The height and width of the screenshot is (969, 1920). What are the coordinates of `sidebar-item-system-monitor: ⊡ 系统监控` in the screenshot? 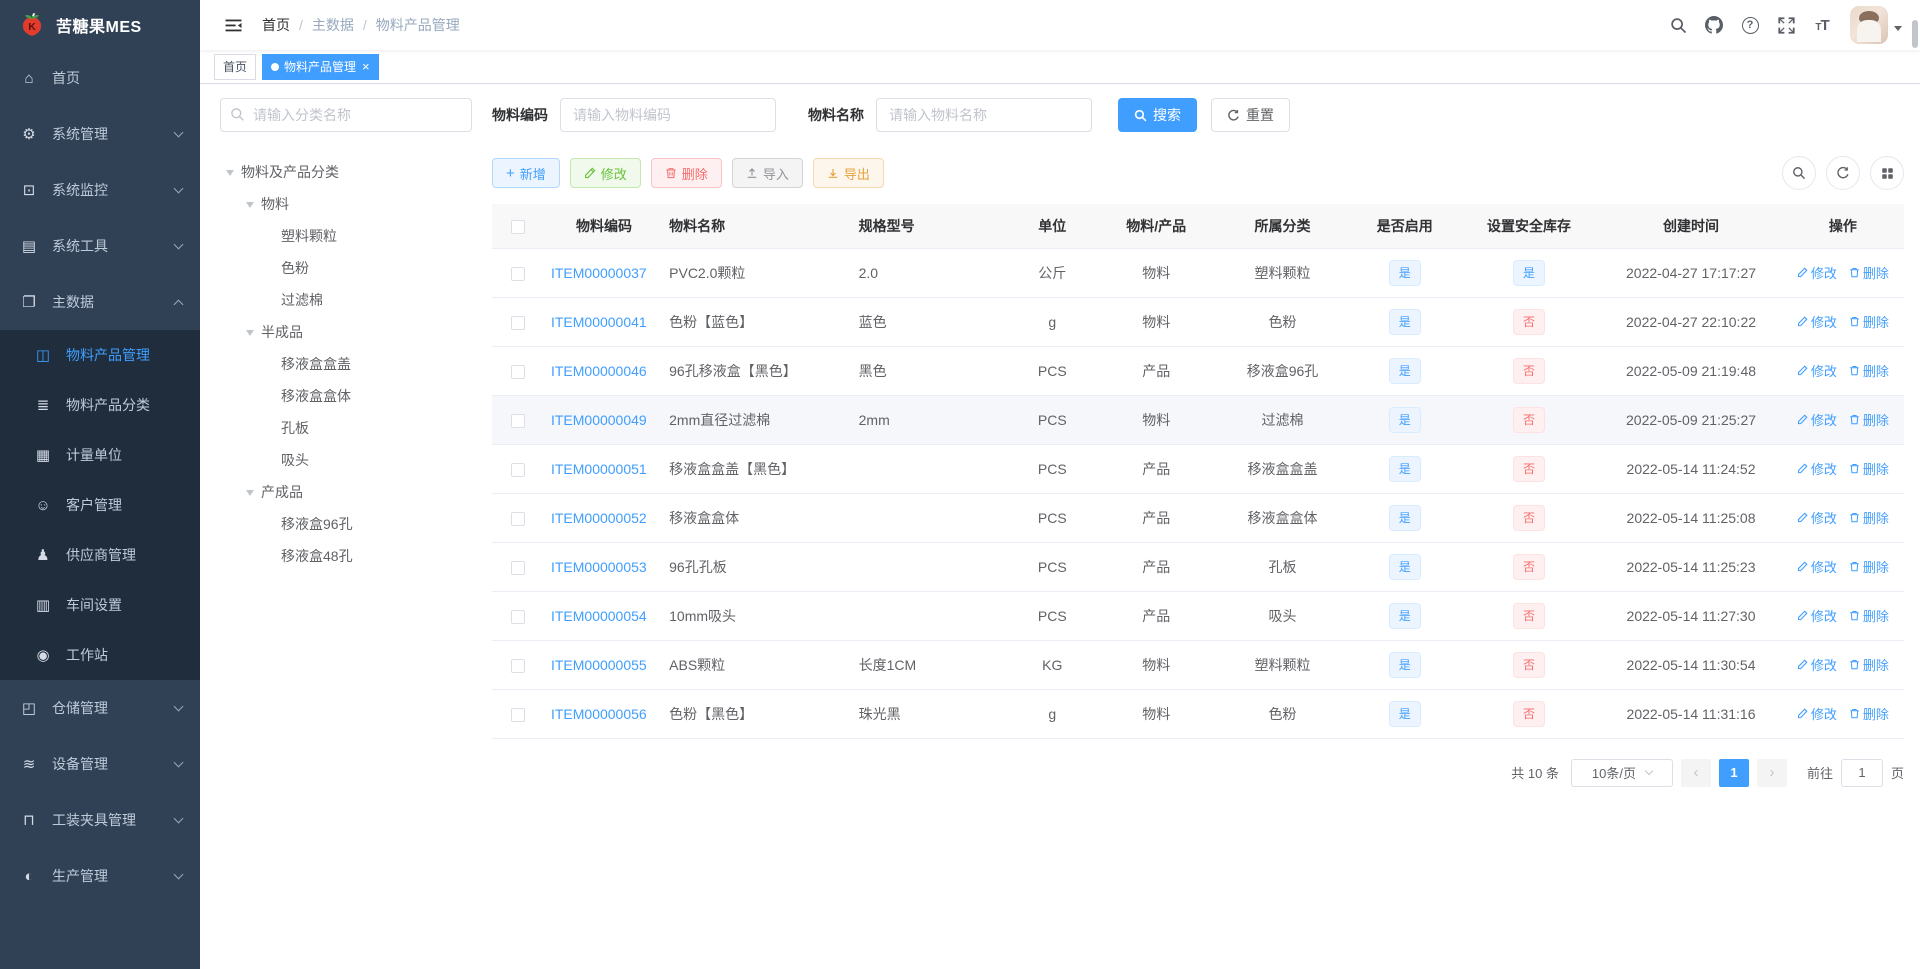 It's located at (100, 190).